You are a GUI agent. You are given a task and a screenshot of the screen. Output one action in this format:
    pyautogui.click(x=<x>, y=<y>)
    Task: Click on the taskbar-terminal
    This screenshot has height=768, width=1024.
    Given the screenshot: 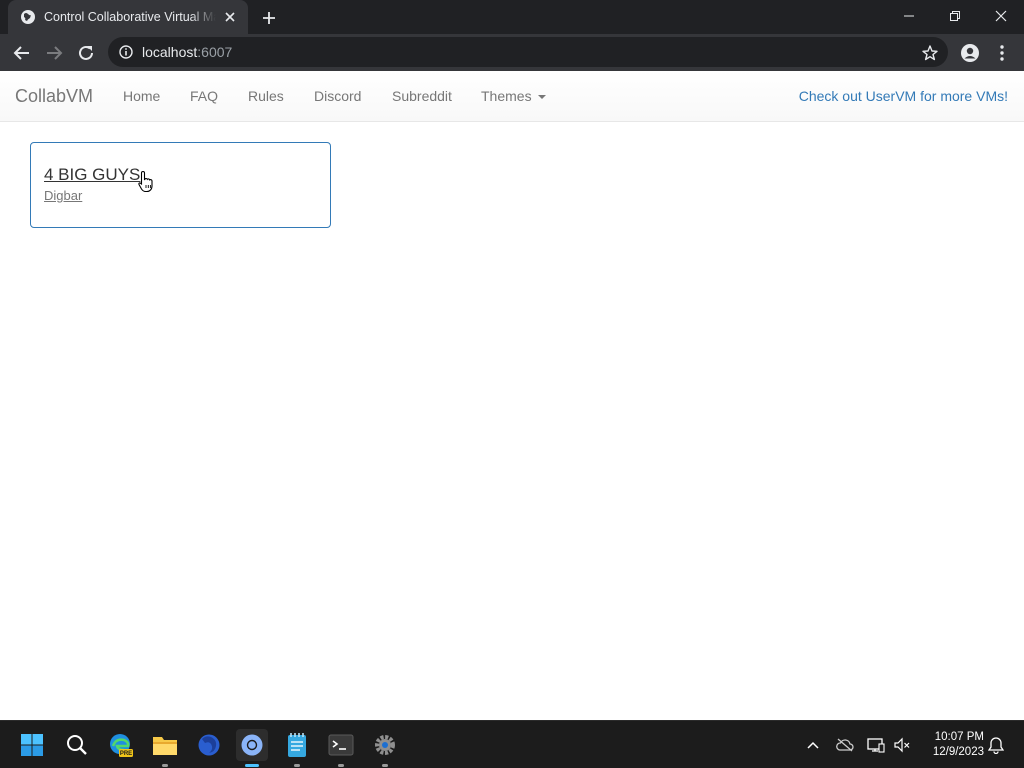 What is the action you would take?
    pyautogui.click(x=341, y=748)
    